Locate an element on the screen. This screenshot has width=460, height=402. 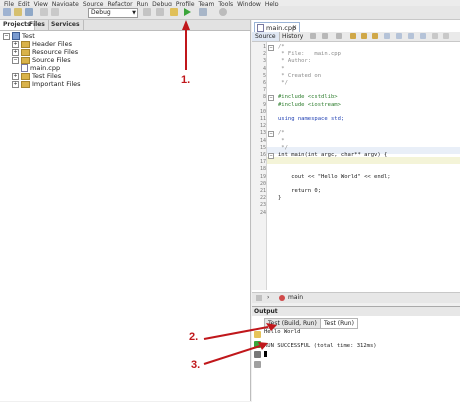
annotation-2: 2. is located at coordinates (194, 337).